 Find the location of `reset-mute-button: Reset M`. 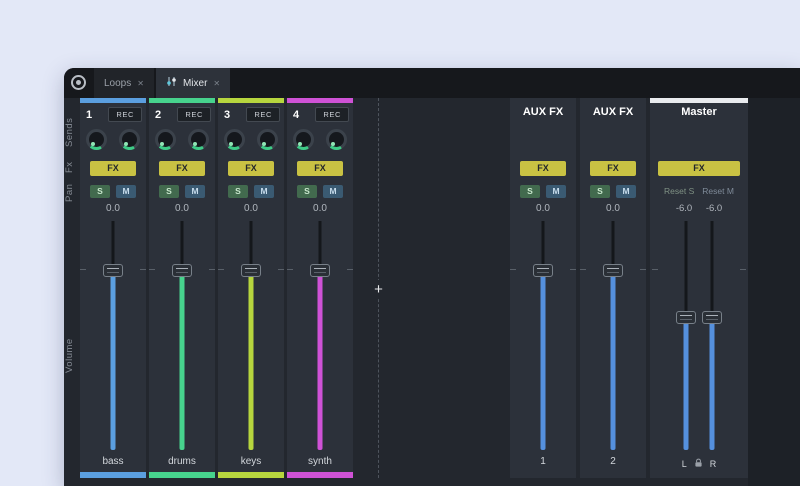

reset-mute-button: Reset M is located at coordinates (718, 191).